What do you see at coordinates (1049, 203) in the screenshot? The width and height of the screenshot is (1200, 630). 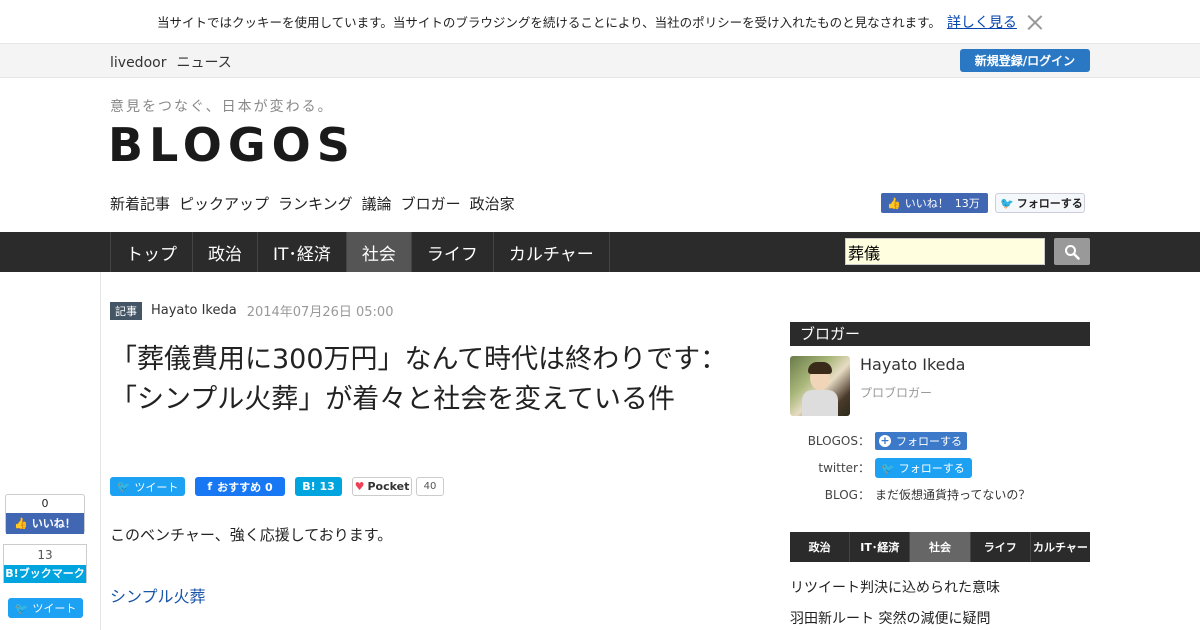 I see `tw-follow-label: フォローする` at bounding box center [1049, 203].